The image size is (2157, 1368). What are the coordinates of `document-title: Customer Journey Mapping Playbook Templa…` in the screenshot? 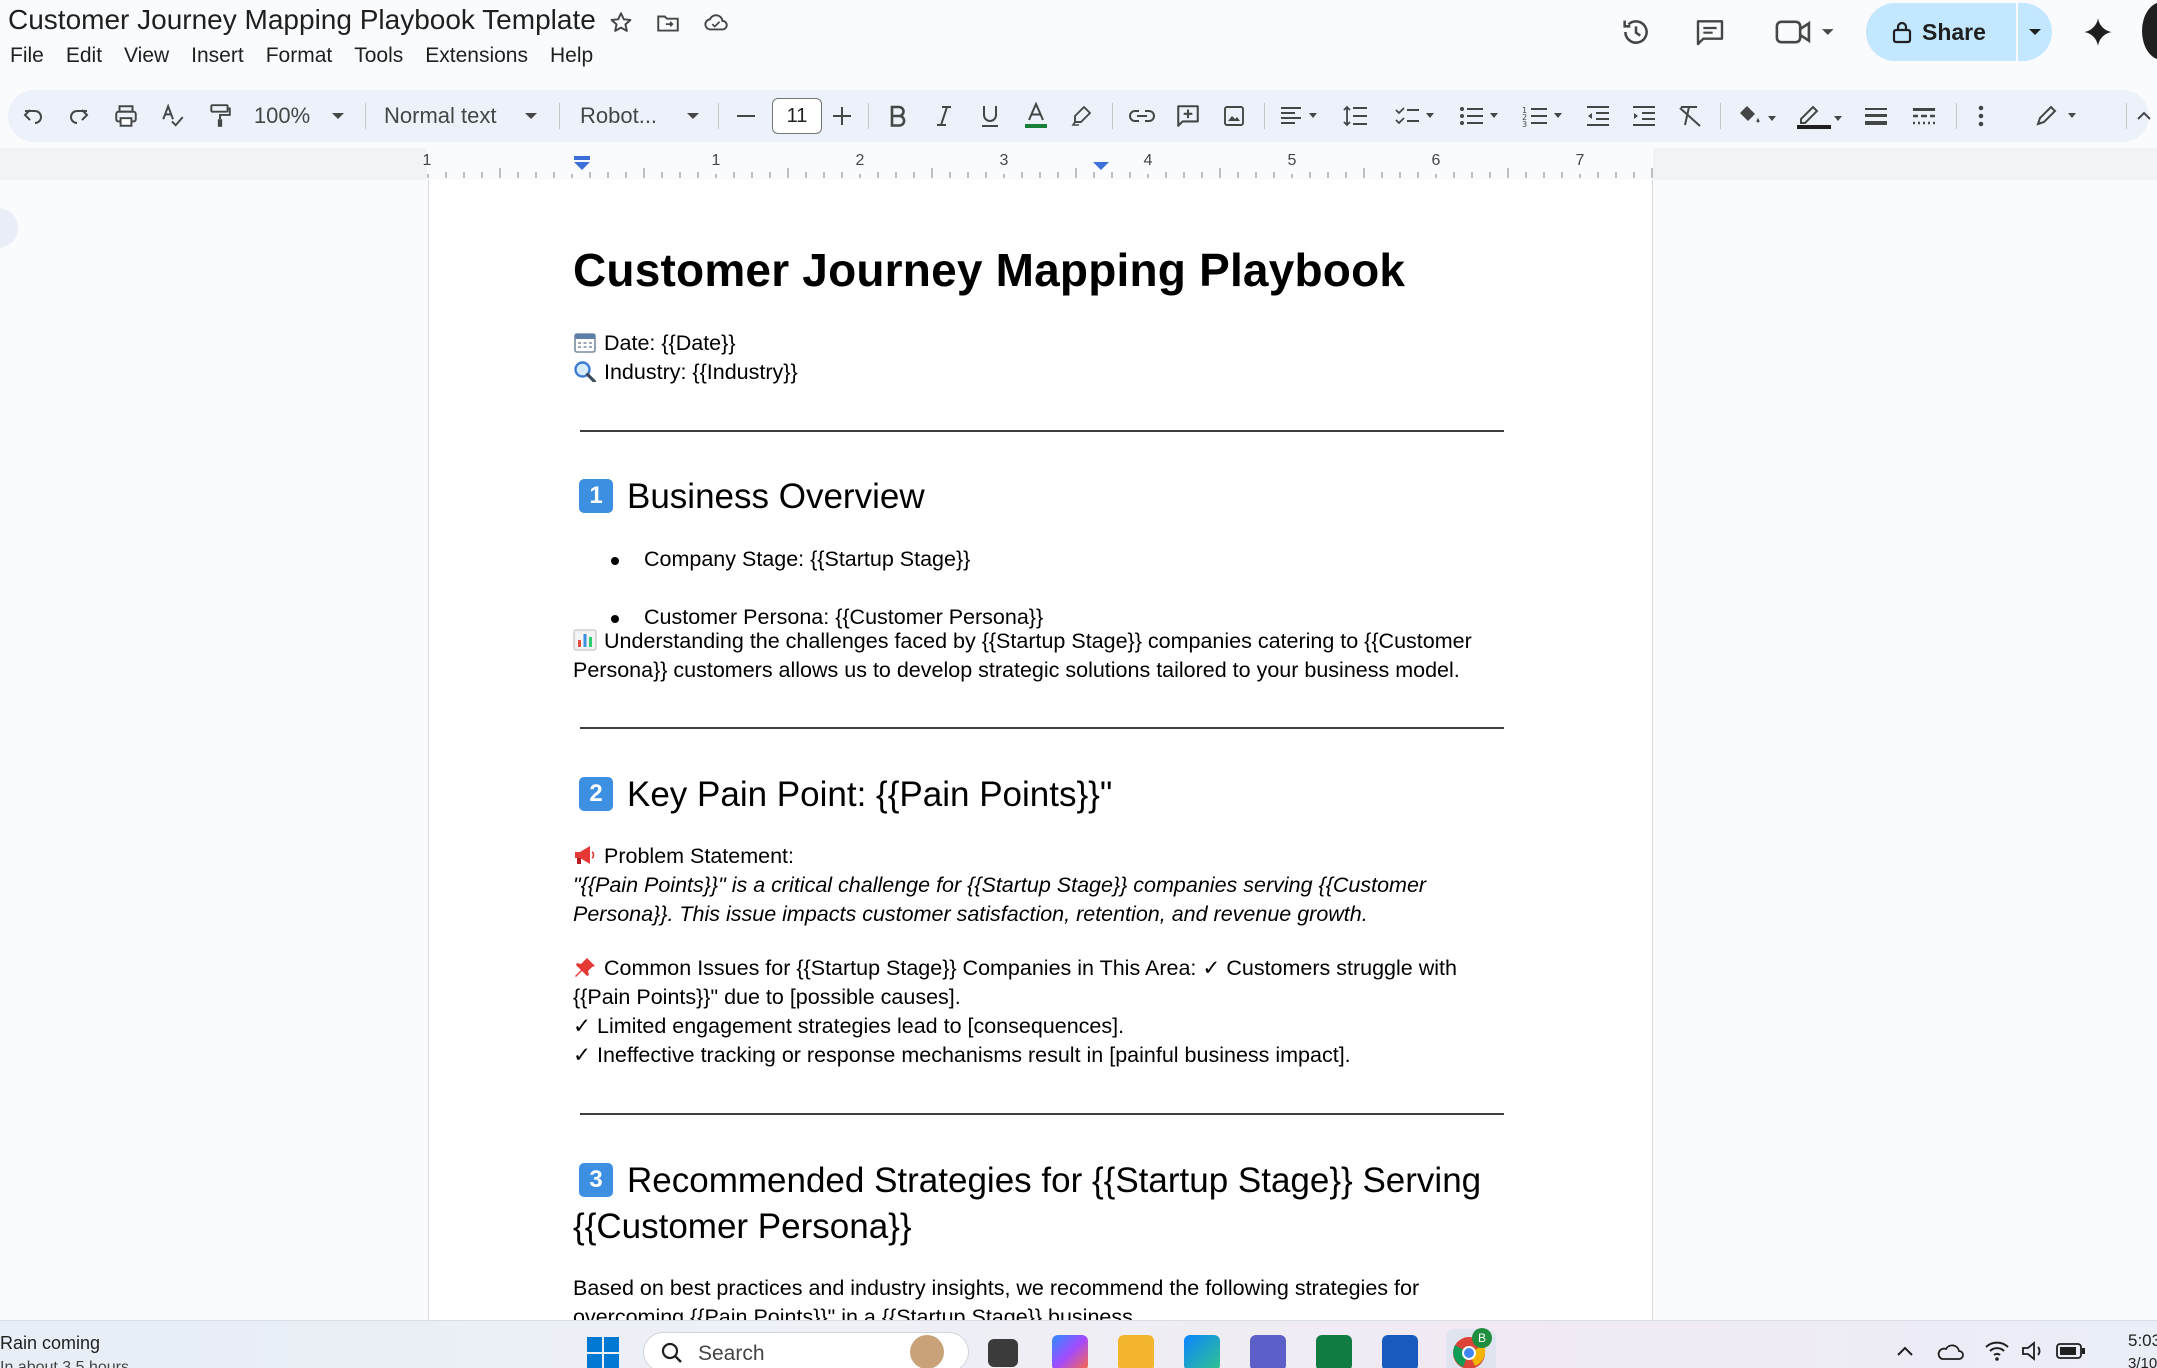 It's located at (302, 20).